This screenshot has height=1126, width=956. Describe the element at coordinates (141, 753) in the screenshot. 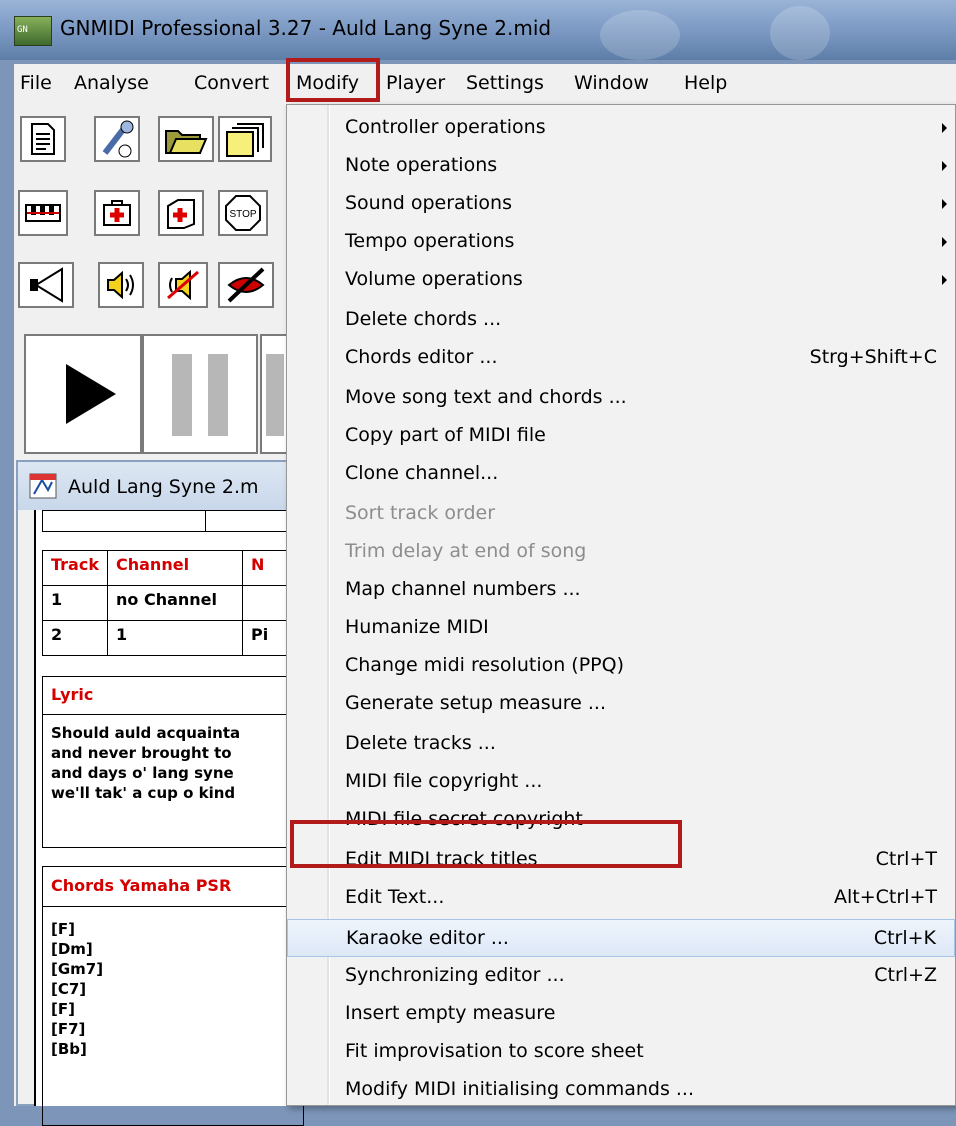

I see `lyric-line: and never brought to` at that location.